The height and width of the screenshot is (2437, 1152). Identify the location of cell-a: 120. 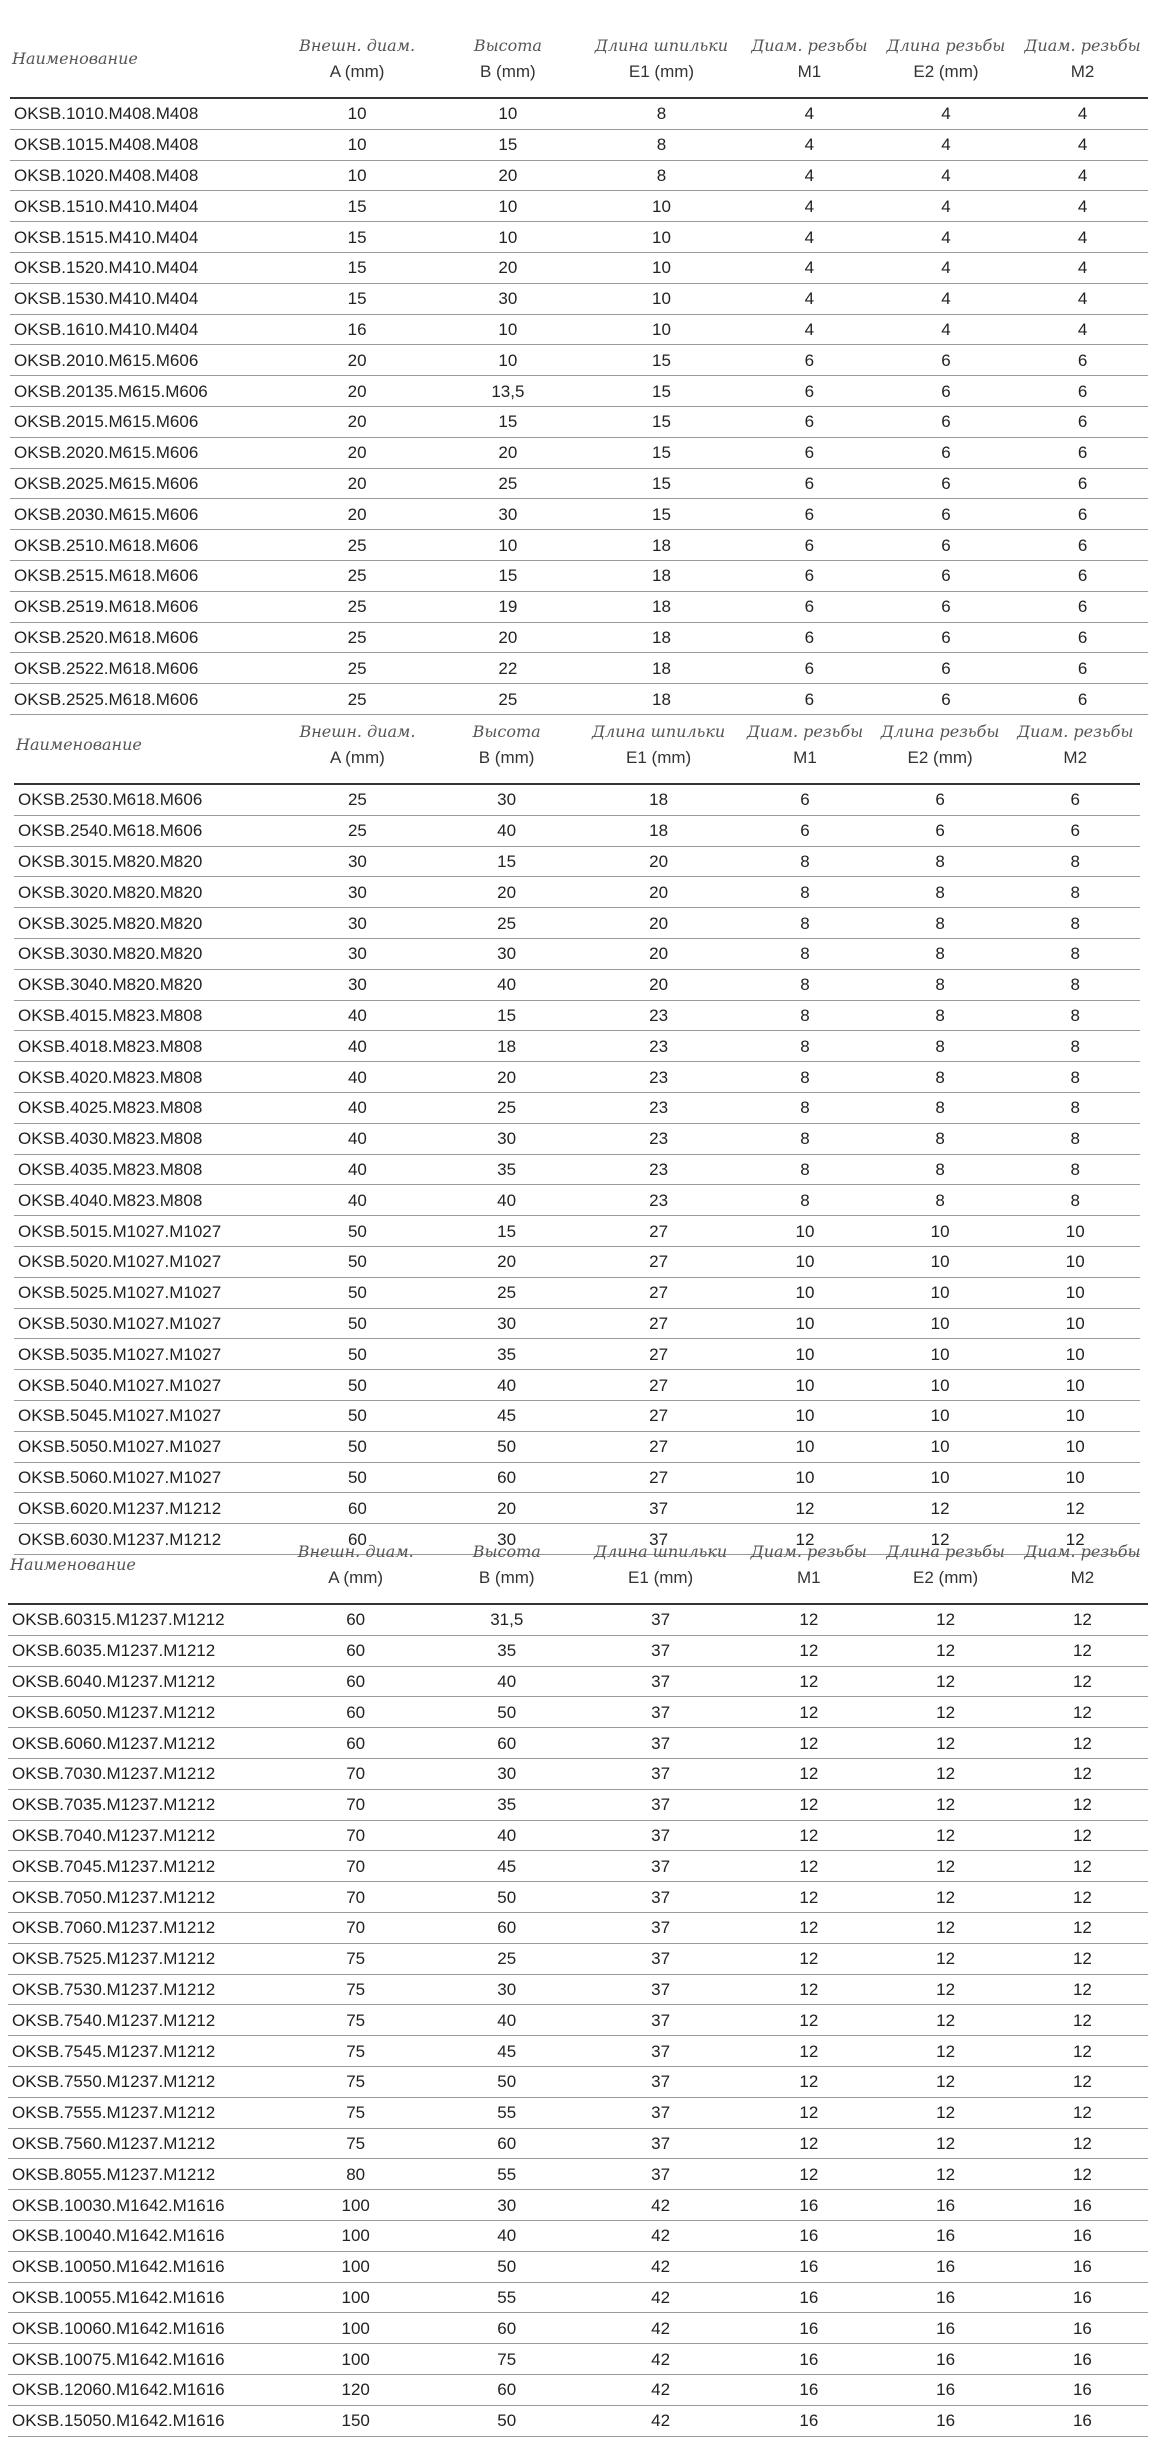
(355, 2390).